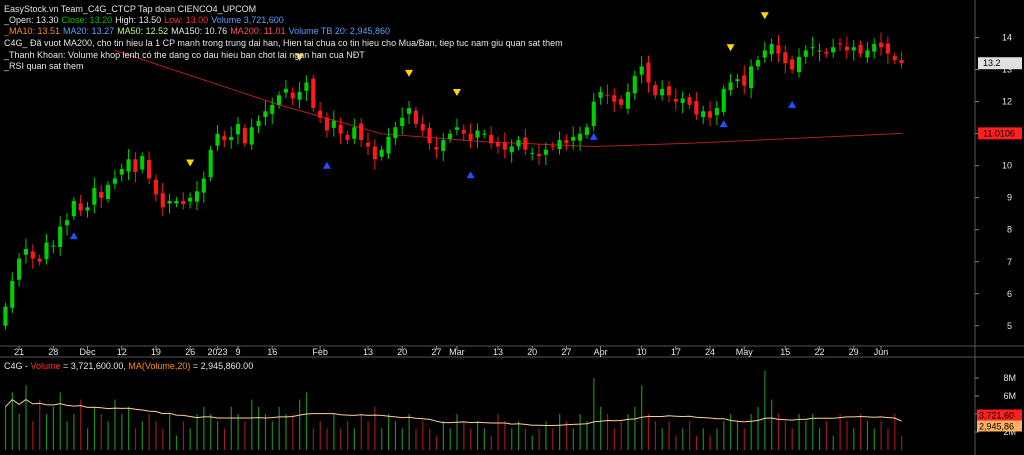  I want to click on x-tick-label: 28, so click(53, 352).